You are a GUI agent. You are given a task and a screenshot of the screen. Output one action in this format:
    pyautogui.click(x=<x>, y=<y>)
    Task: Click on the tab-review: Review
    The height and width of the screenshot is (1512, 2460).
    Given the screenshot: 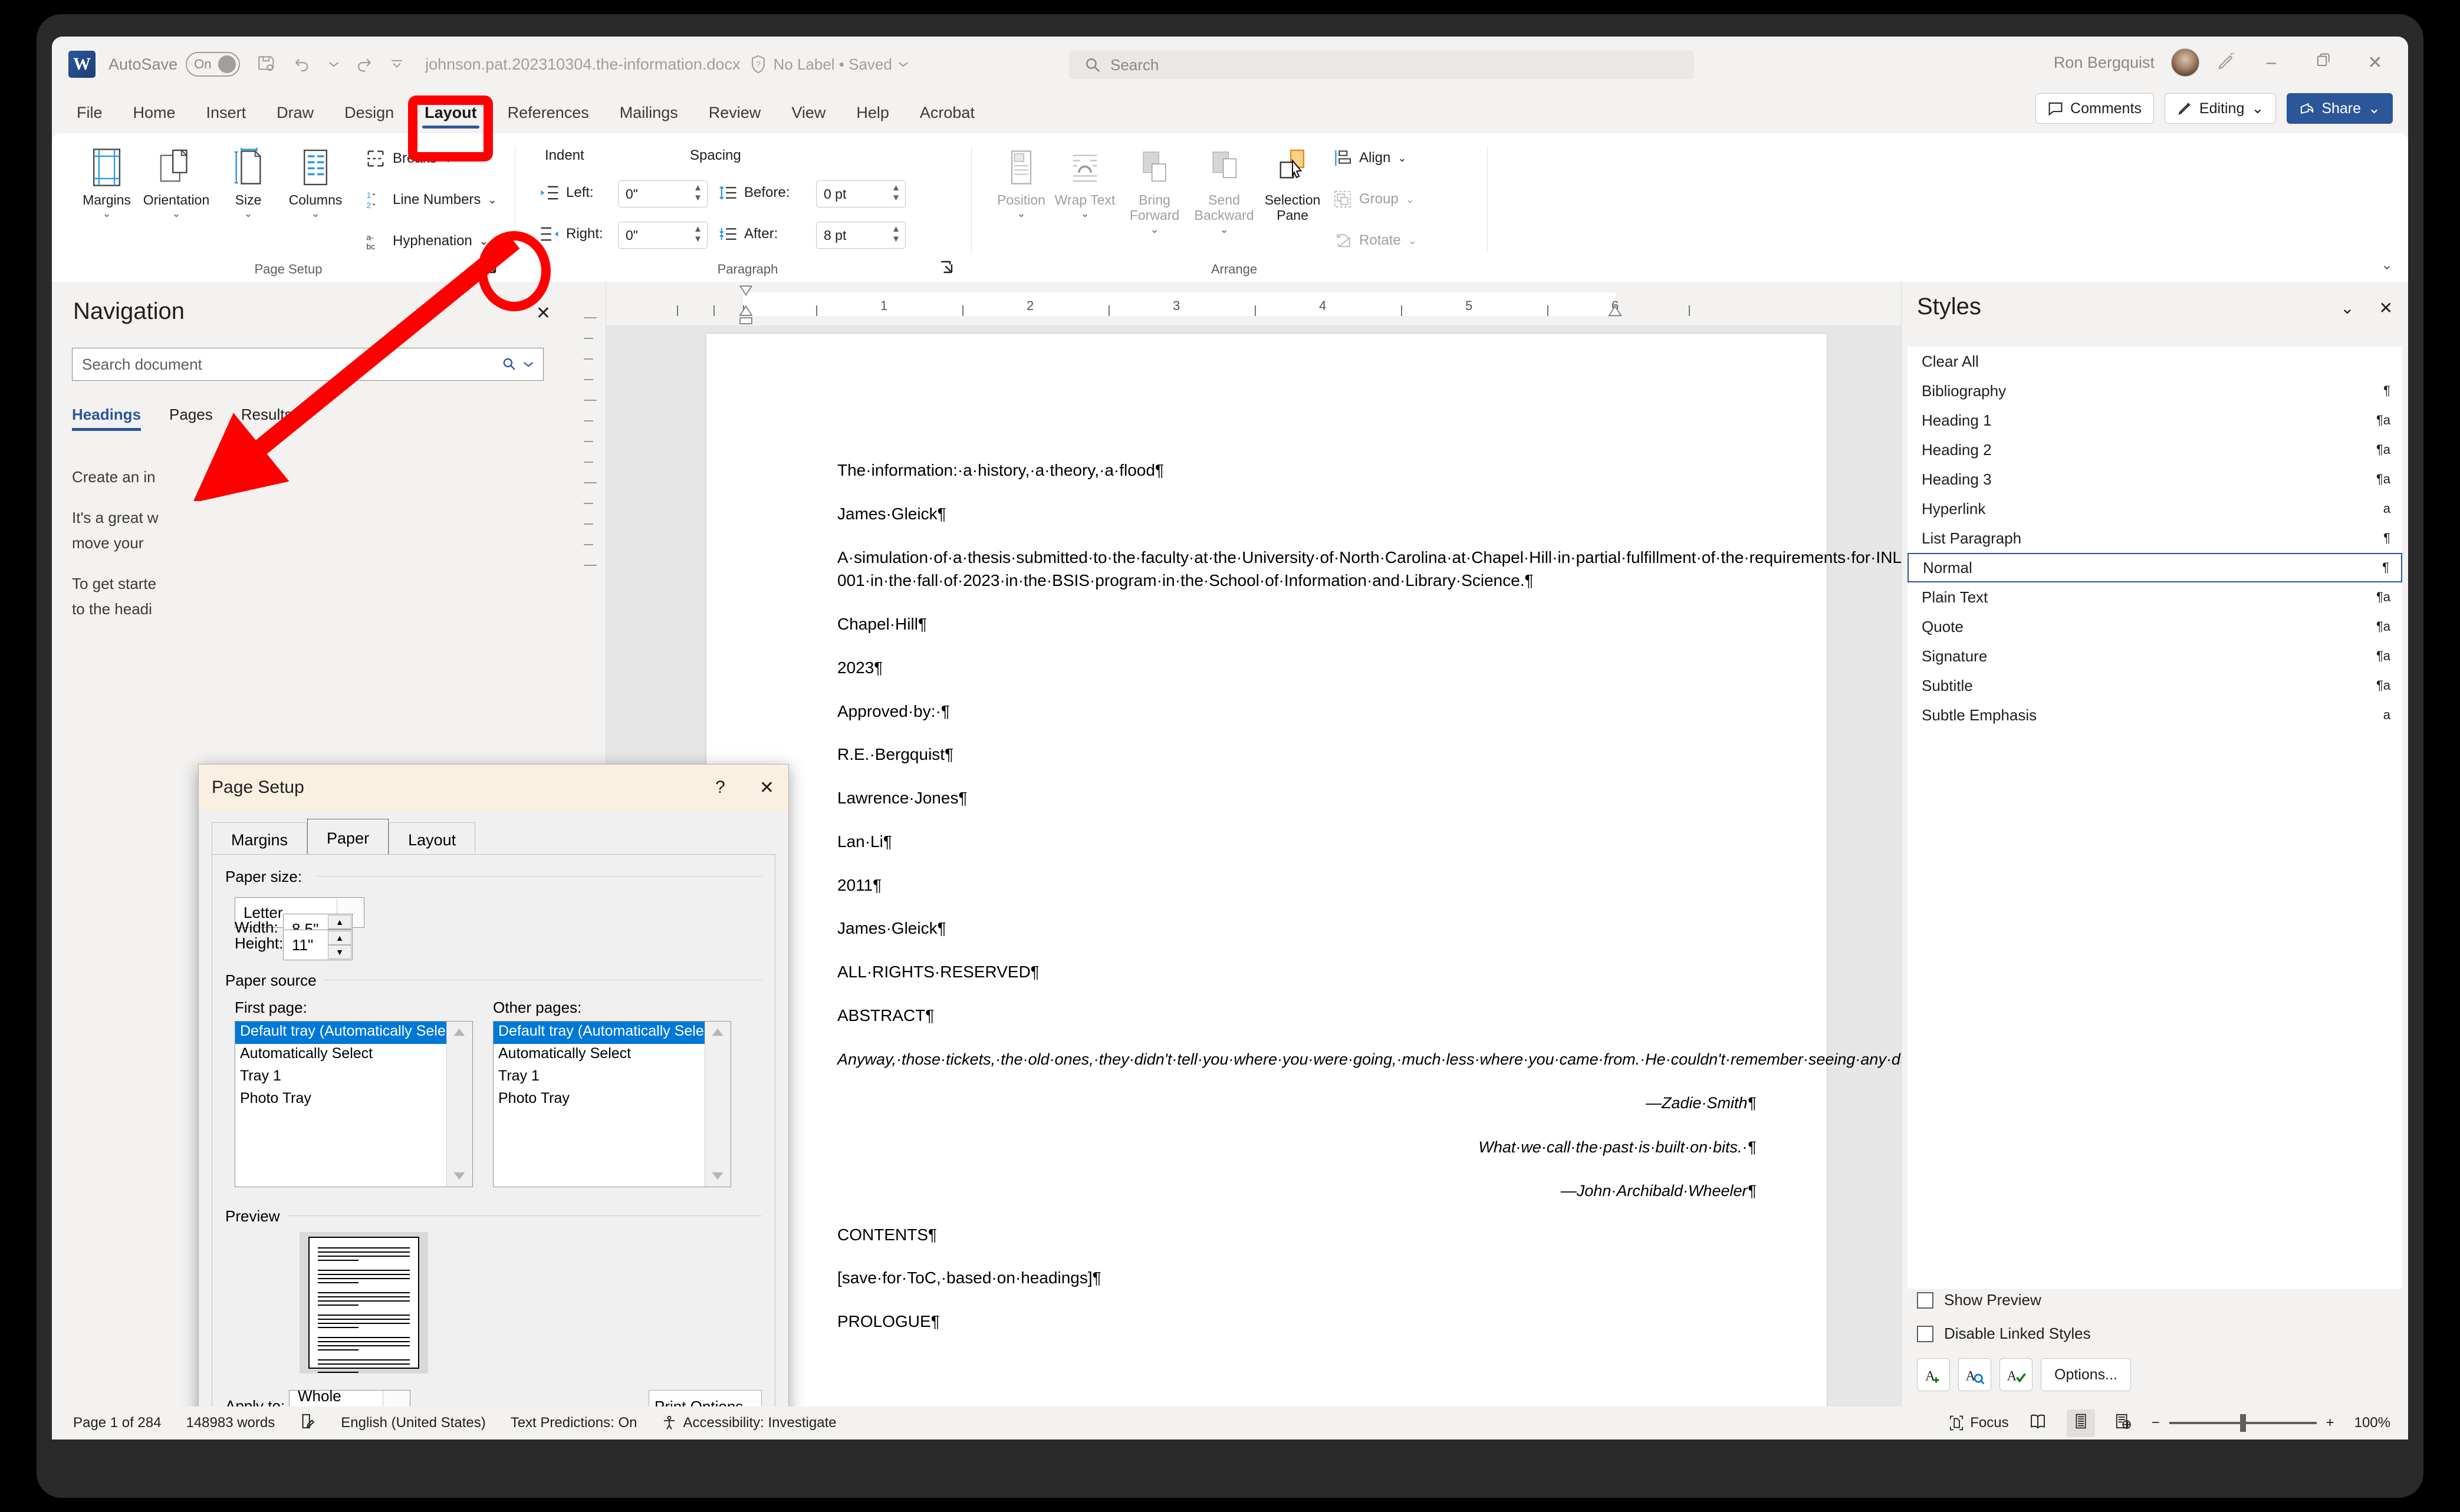 What is the action you would take?
    pyautogui.click(x=735, y=112)
    